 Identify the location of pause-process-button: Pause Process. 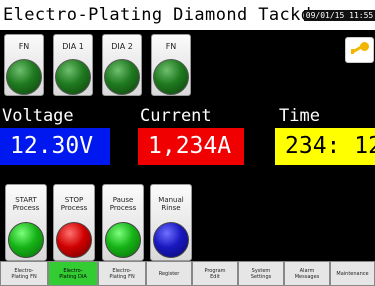
(123, 222).